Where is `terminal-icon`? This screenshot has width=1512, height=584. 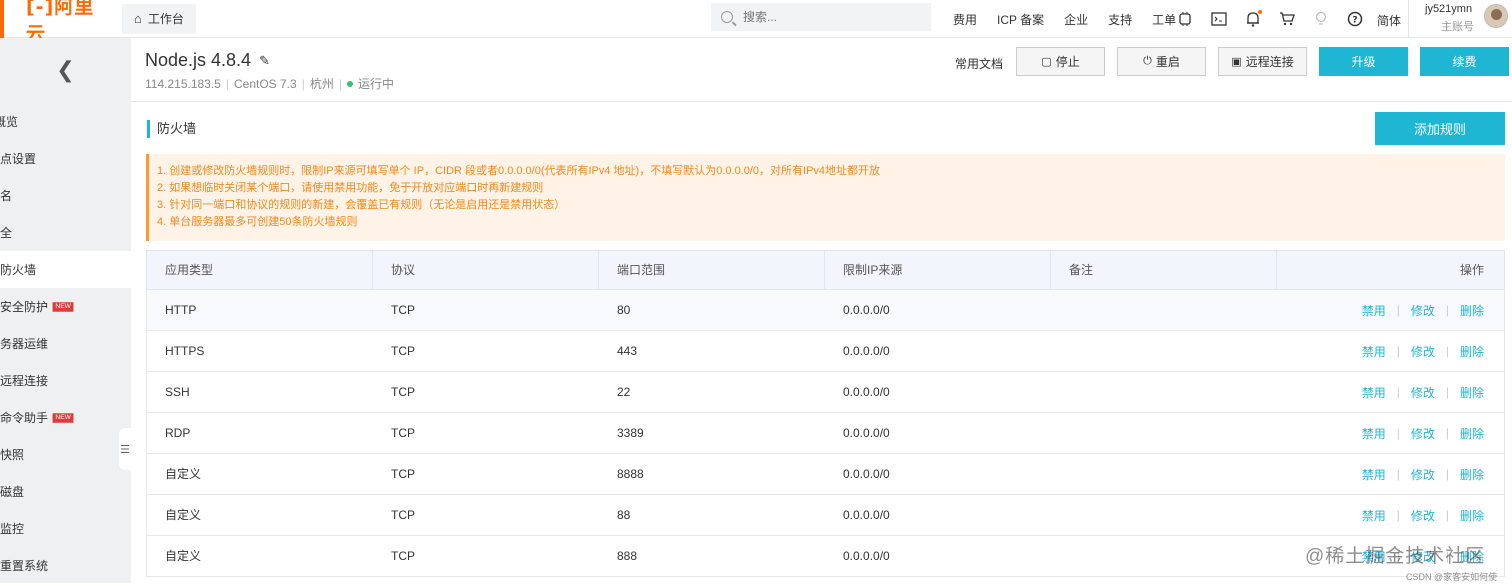
terminal-icon is located at coordinates (1219, 19).